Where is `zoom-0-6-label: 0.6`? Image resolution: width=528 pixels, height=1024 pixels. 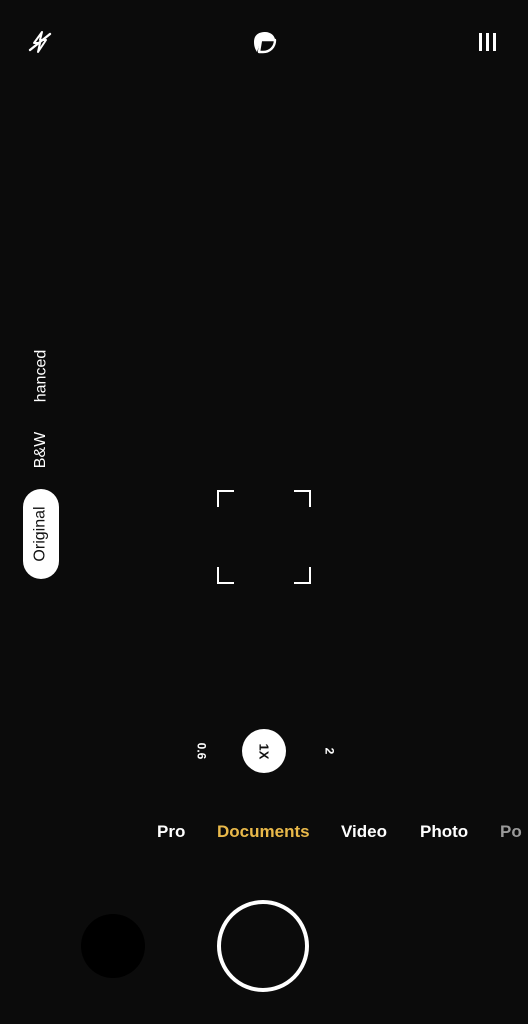 zoom-0-6-label: 0.6 is located at coordinates (201, 751).